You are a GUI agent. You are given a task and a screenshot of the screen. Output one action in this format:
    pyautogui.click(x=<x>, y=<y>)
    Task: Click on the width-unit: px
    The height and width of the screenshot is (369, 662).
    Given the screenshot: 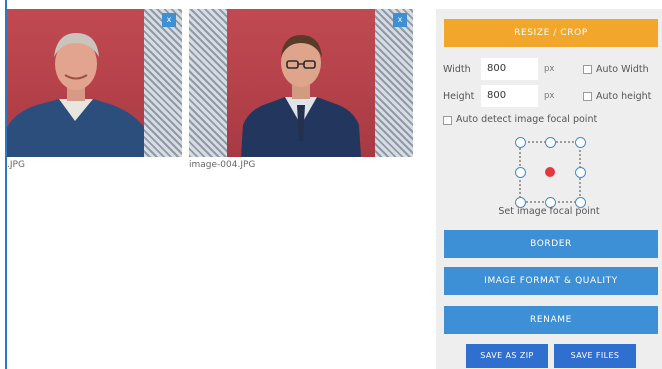 What is the action you would take?
    pyautogui.click(x=549, y=69)
    